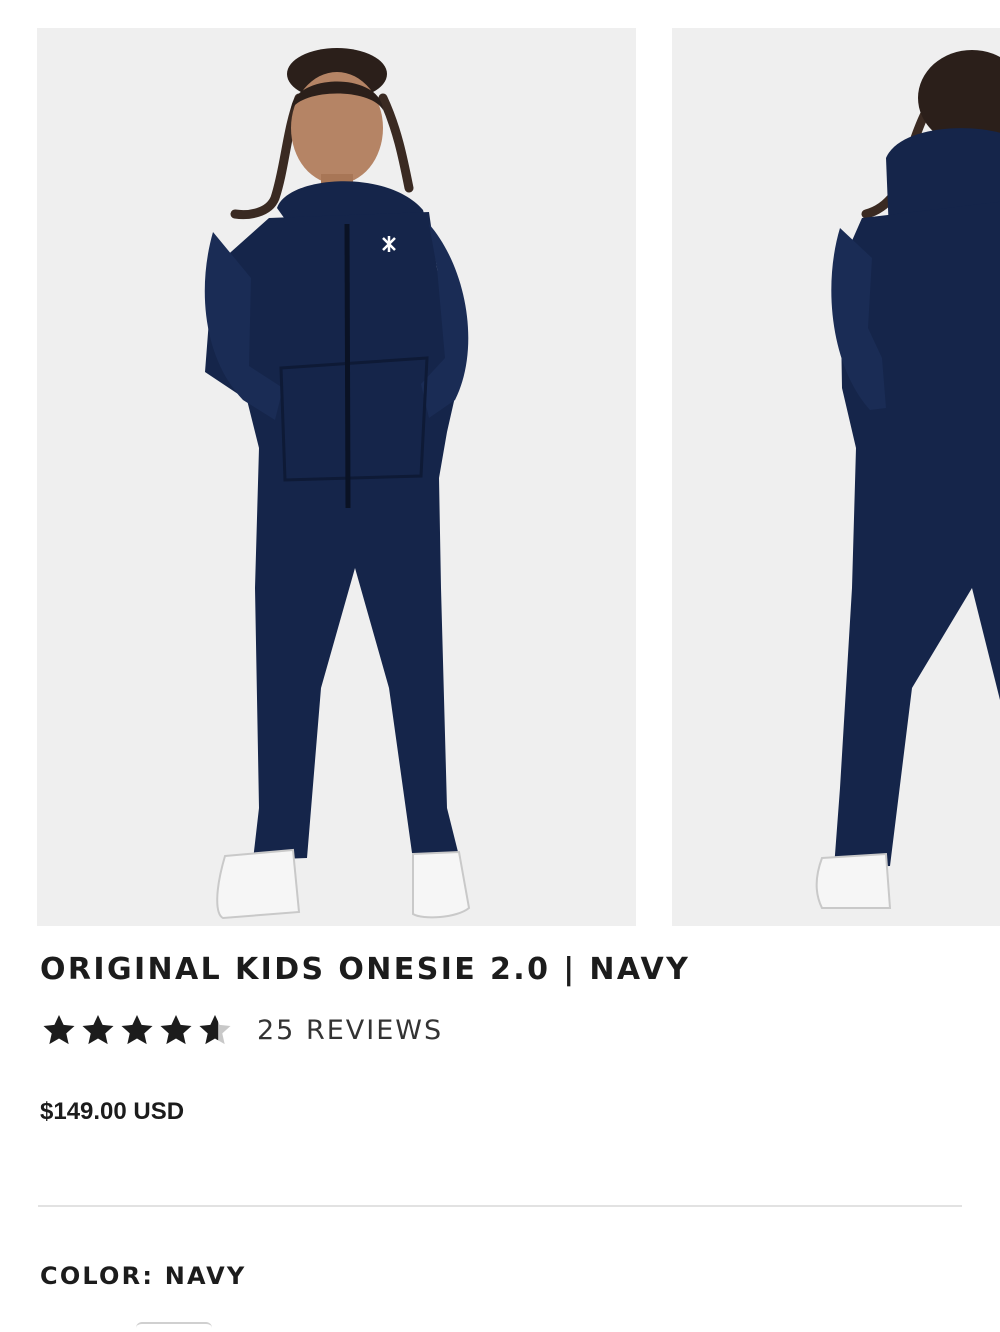 This screenshot has width=1000, height=1332. I want to click on model-back-illustration, so click(907, 479).